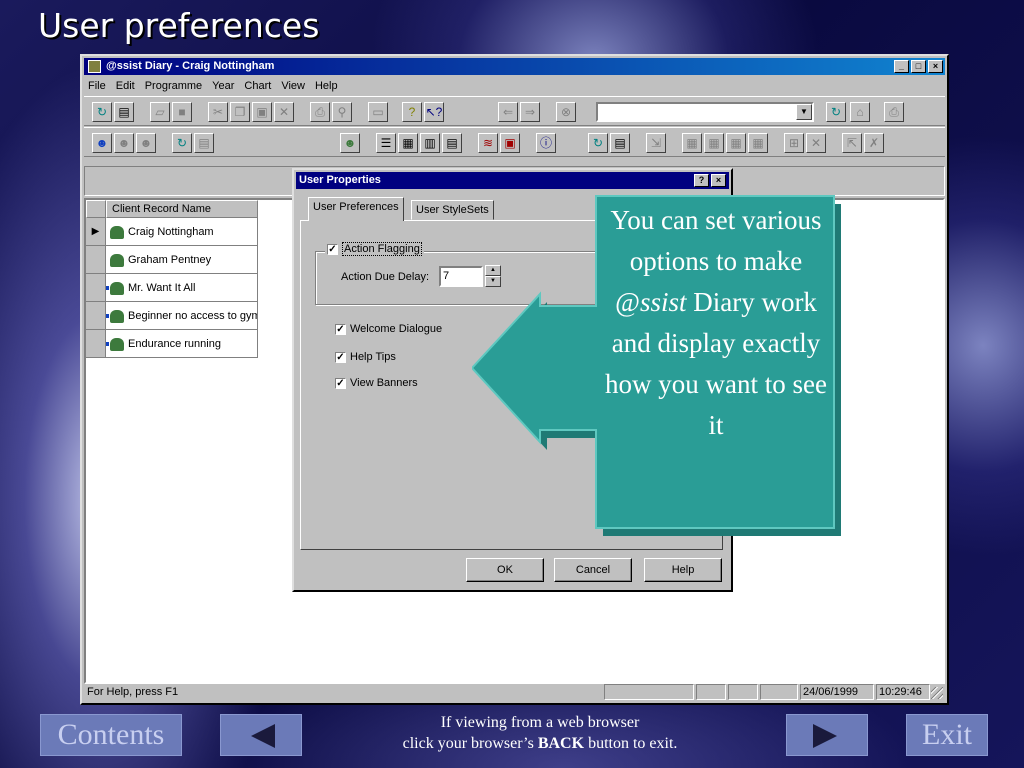 This screenshot has height=768, width=1024. Describe the element at coordinates (452, 143) in the screenshot. I see `view-form-icon: ▤` at that location.